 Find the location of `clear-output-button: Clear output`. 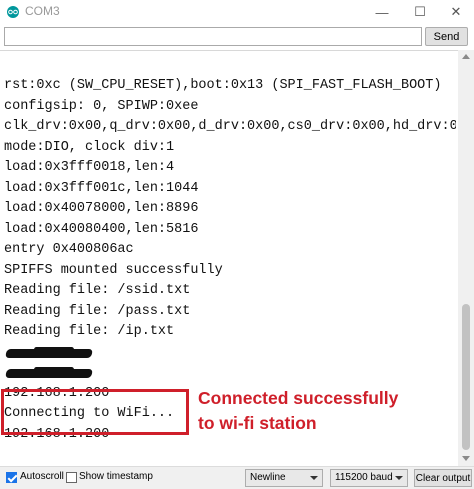

clear-output-button: Clear output is located at coordinates (443, 478).